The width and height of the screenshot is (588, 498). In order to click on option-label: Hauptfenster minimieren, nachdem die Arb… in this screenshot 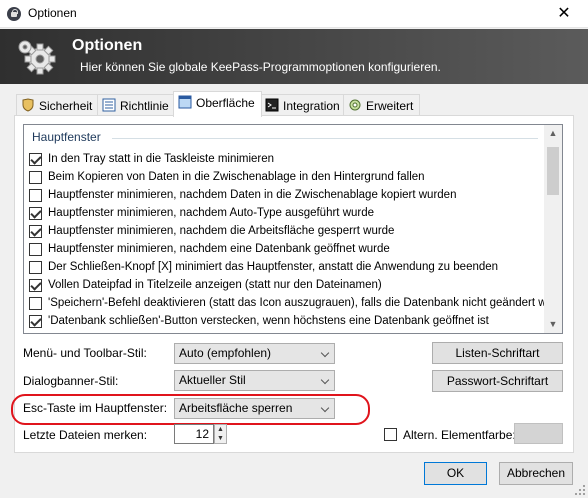, I will do `click(221, 231)`.